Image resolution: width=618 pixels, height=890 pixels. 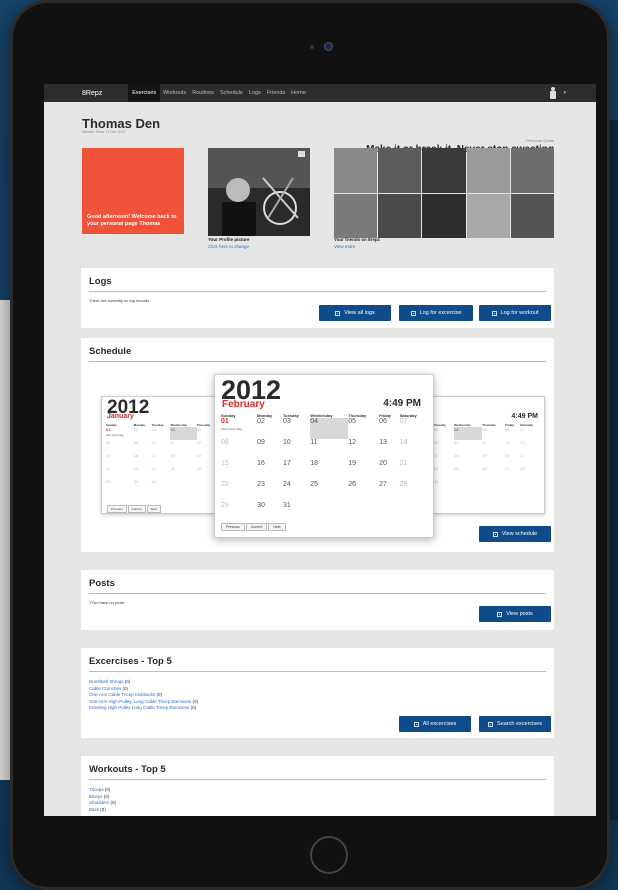 I want to click on list-item: Back (0), so click(x=102, y=810).